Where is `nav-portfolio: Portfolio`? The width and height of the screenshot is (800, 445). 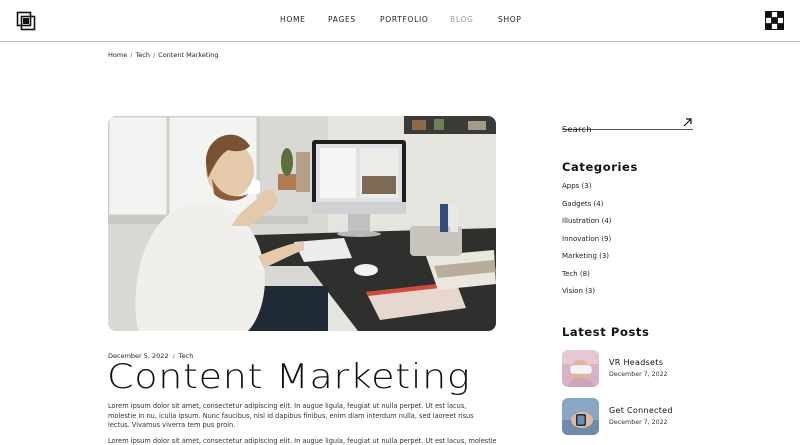
nav-portfolio: Portfolio is located at coordinates (404, 19).